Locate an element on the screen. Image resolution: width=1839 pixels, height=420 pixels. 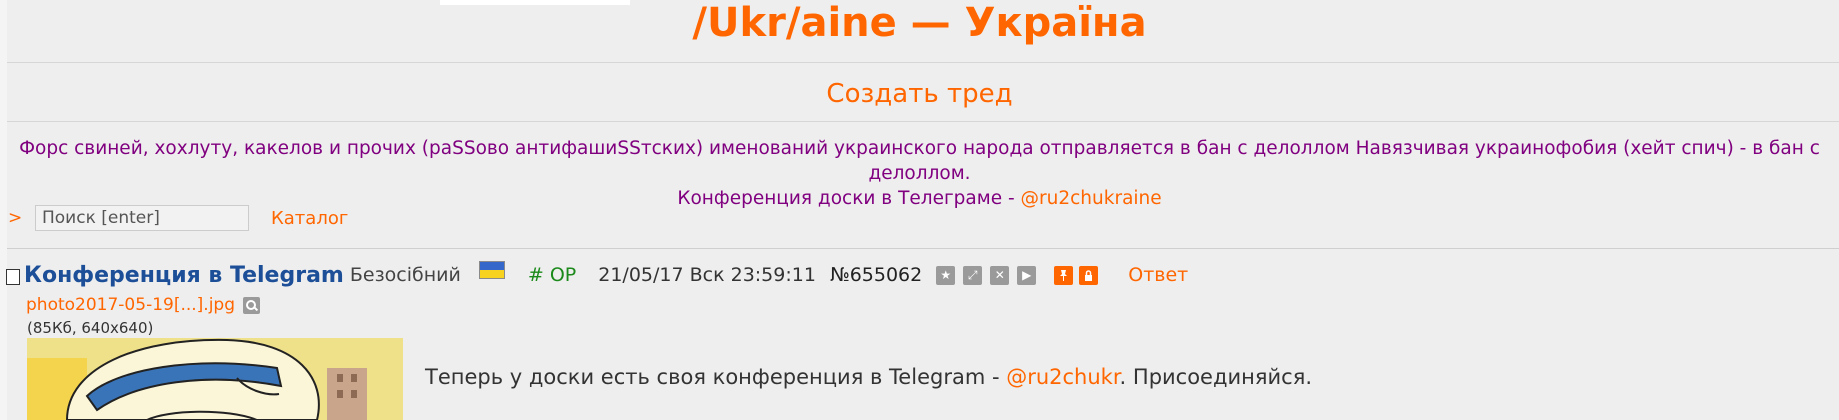
message-text-end: . Присоединяйся. is located at coordinates (1216, 377).